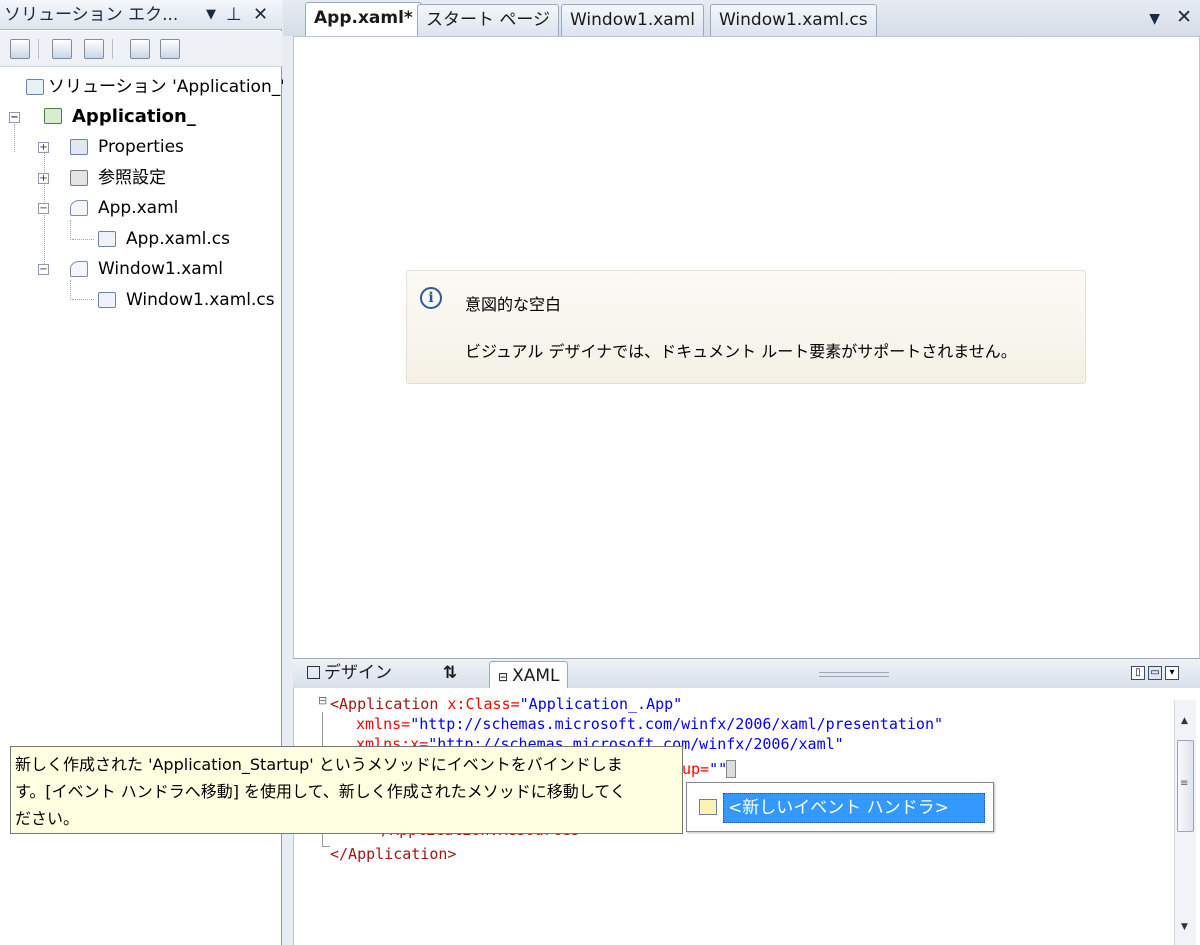  I want to click on tree-item-label: Properties, so click(141, 147).